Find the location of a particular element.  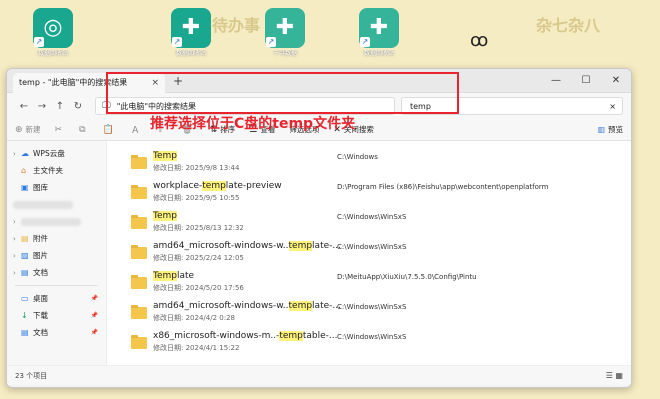

cut-button: ✂ is located at coordinates (60, 130).